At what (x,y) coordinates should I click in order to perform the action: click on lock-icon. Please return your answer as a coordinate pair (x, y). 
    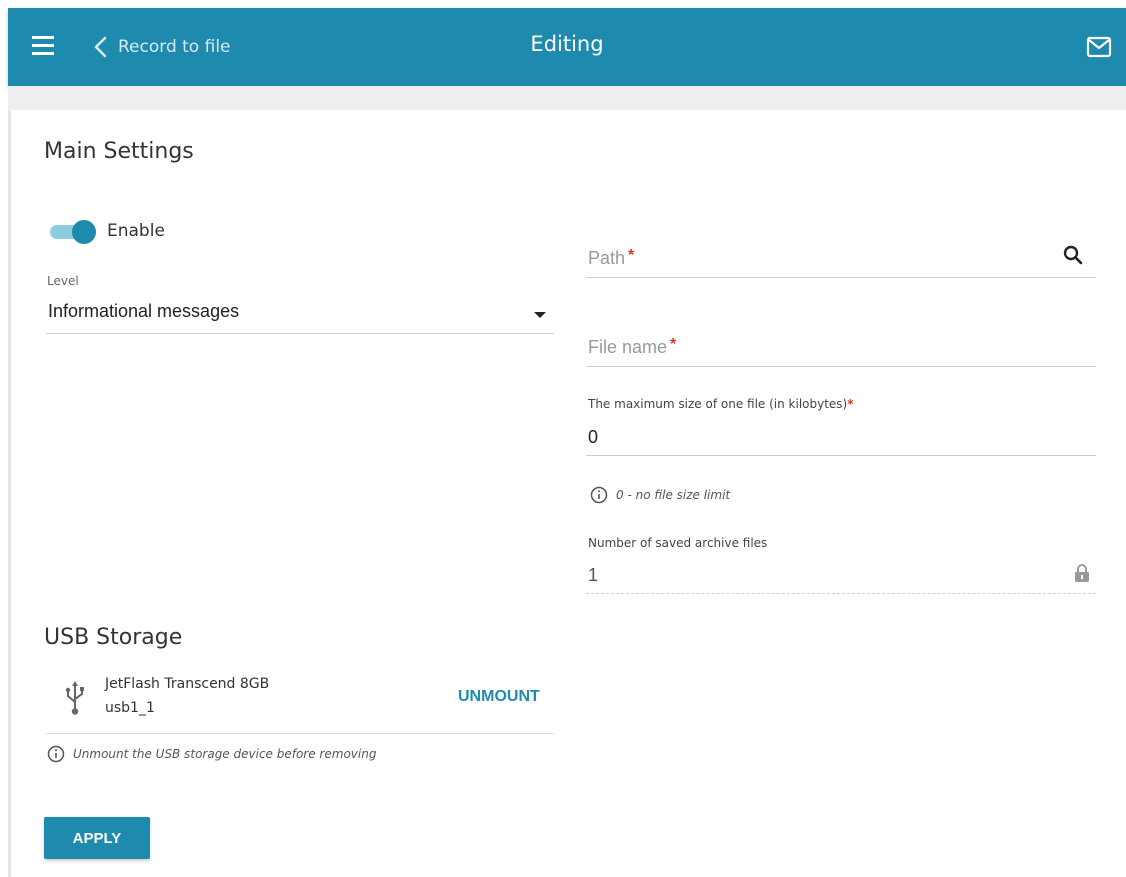
    Looking at the image, I should click on (1082, 573).